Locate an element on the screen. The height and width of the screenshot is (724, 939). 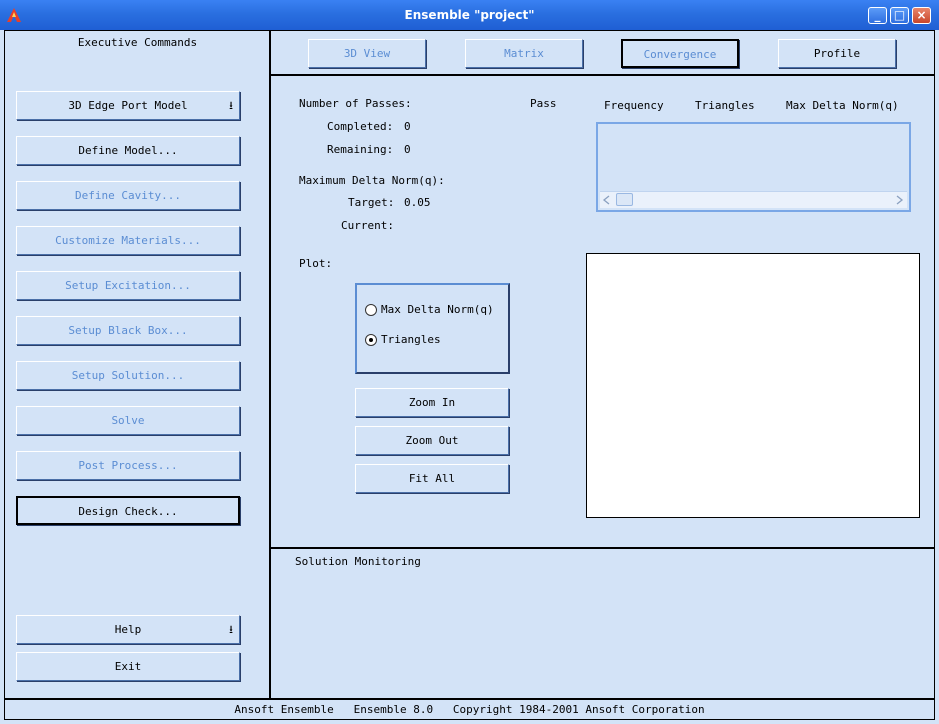
column-header-max-delta: Max Delta Norm(q) is located at coordinates (842, 105).